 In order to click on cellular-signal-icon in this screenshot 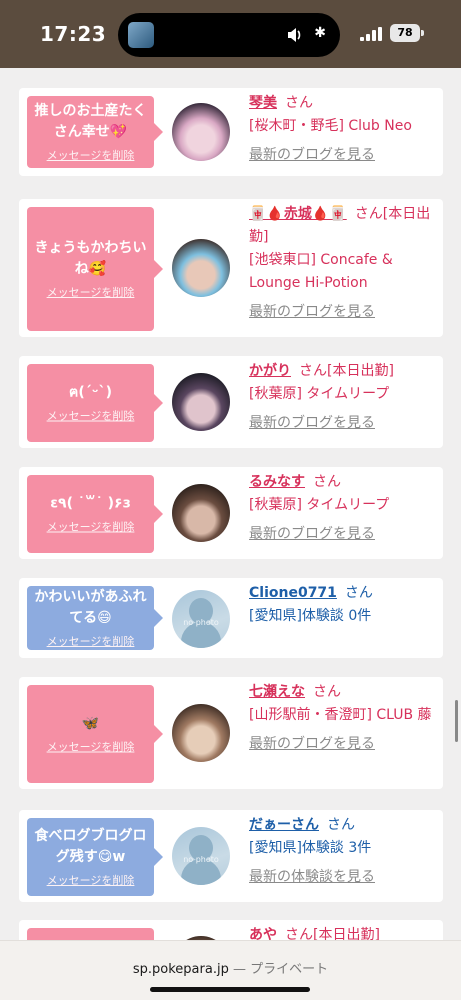, I will do `click(371, 34)`.